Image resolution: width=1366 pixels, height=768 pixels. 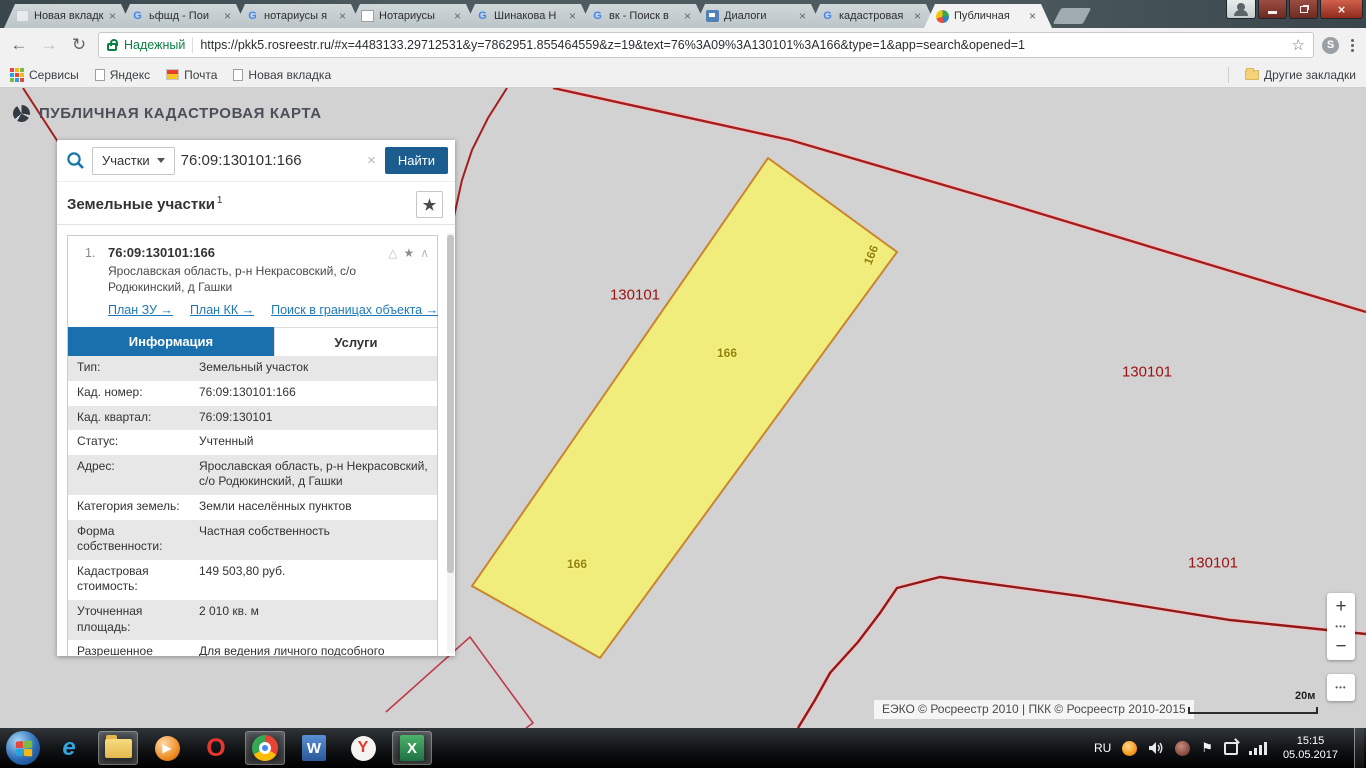 What do you see at coordinates (412, 748) in the screenshot?
I see `excel-taskbar-icon: X` at bounding box center [412, 748].